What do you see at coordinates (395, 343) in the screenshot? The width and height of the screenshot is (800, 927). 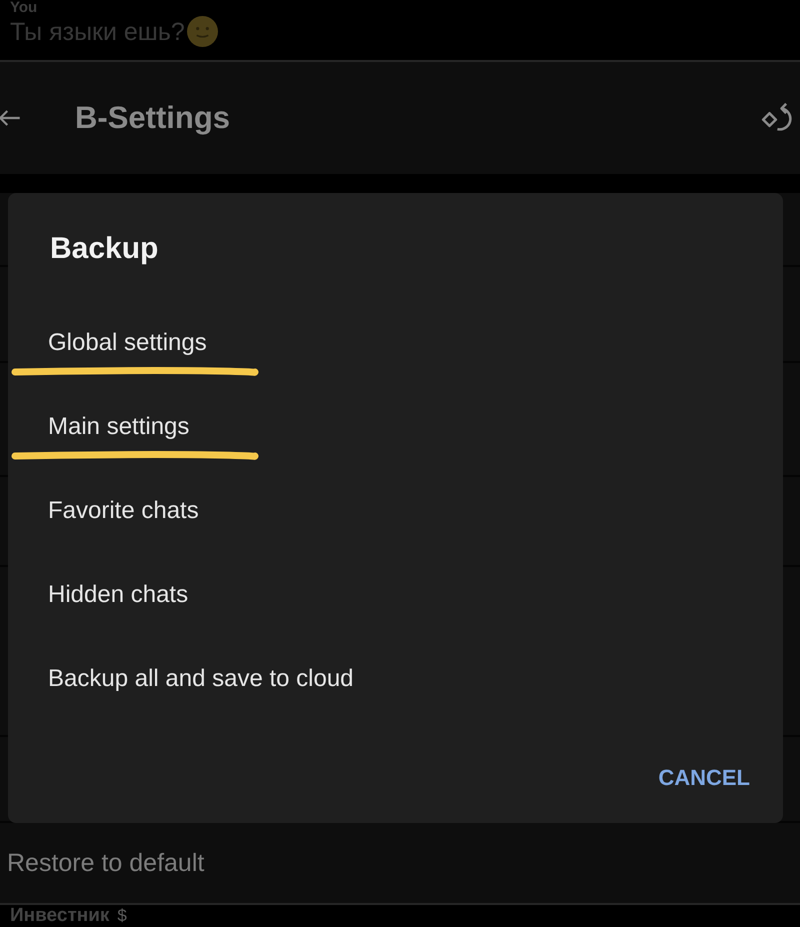 I see `menu-option: Global settings` at bounding box center [395, 343].